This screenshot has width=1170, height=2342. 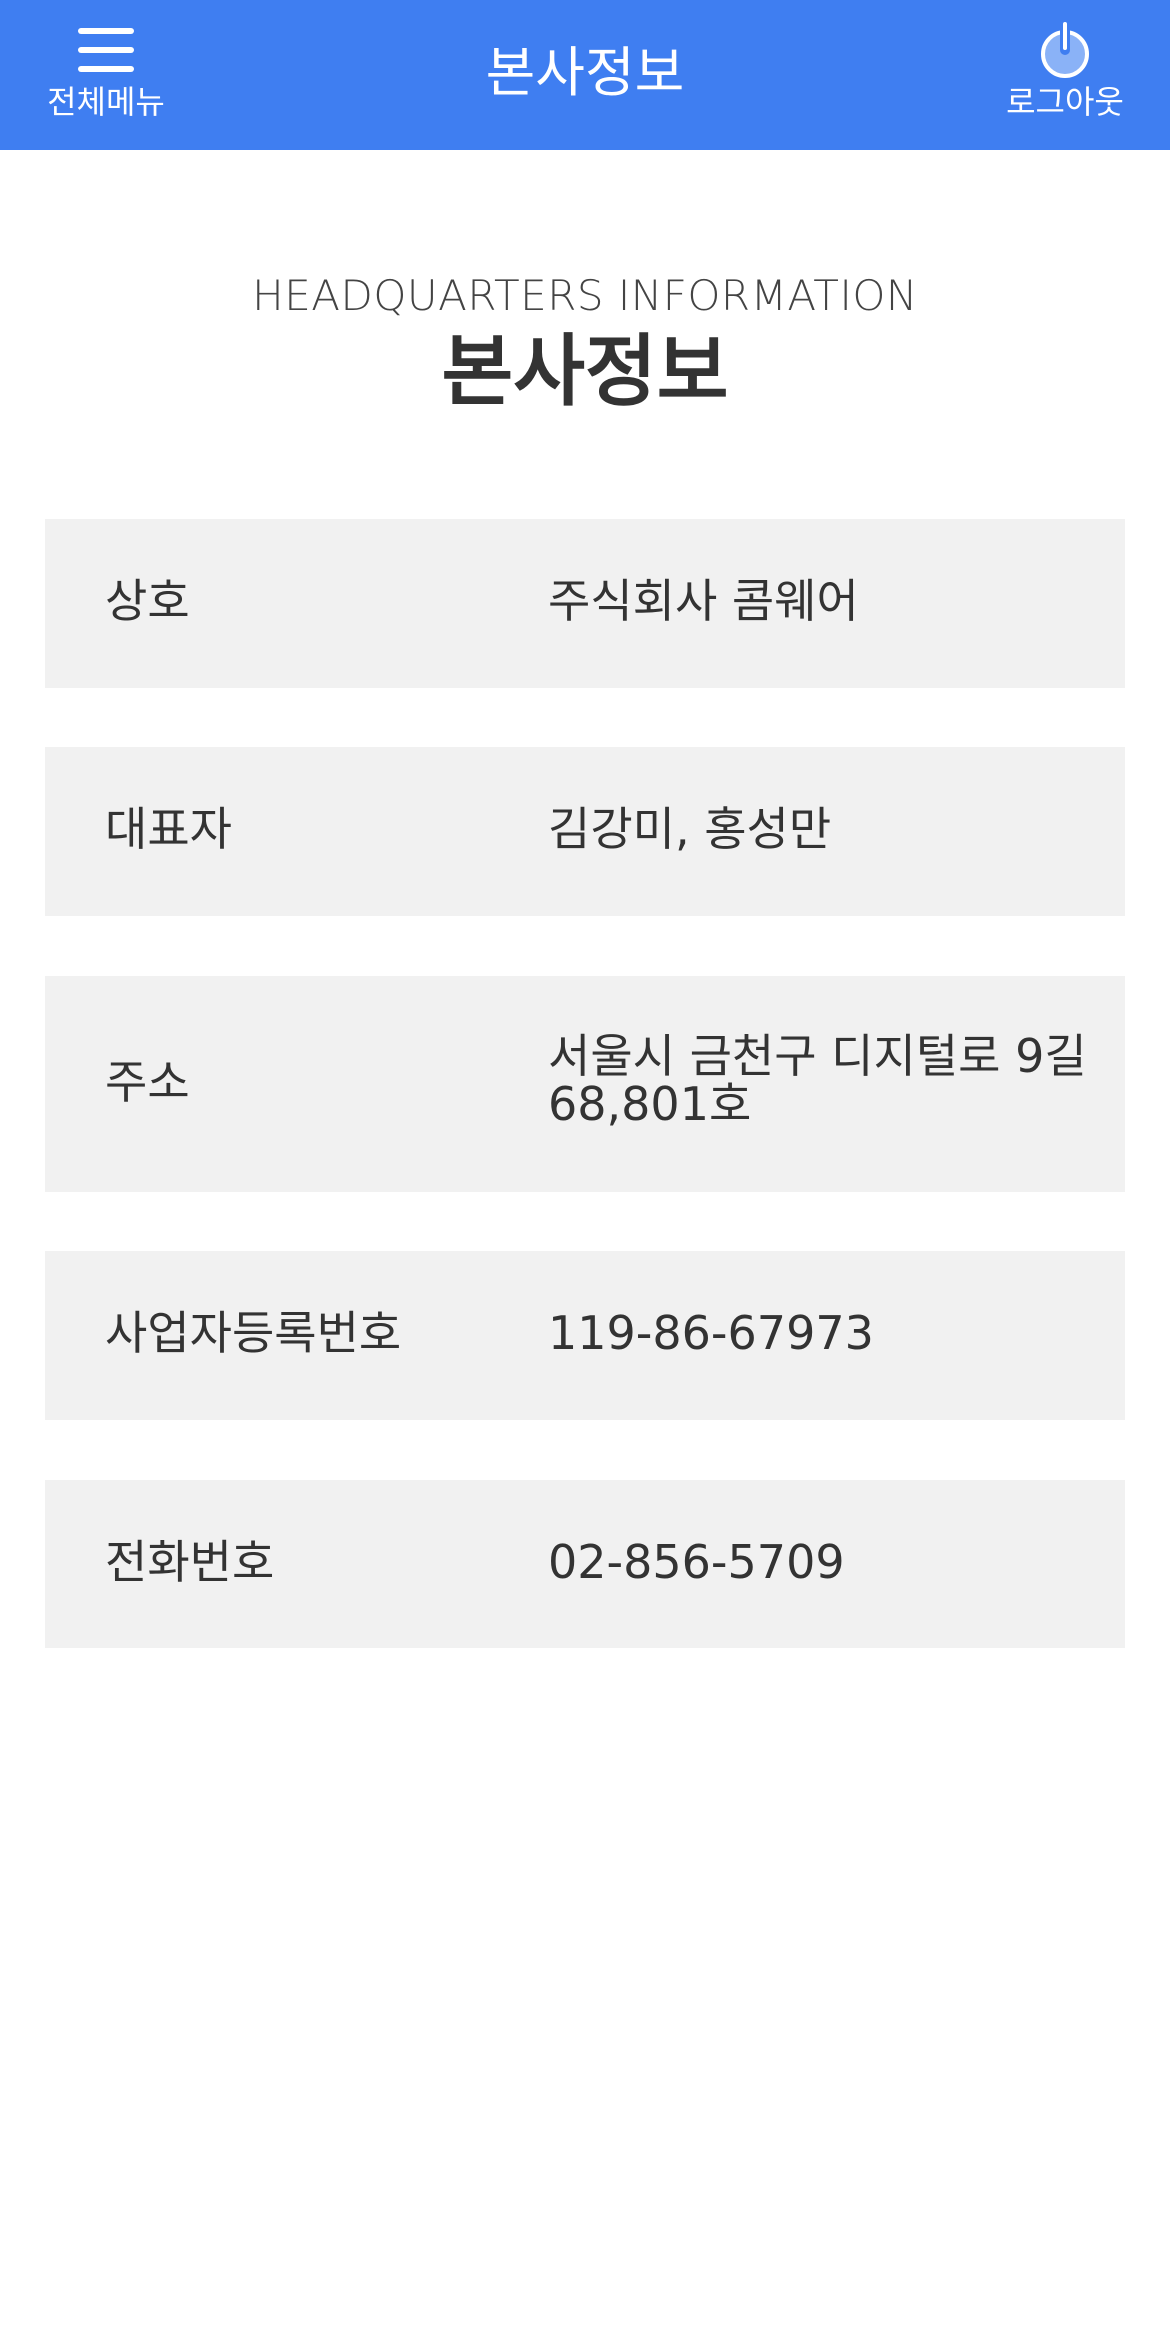 I want to click on menu-button: 전체메뉴, so click(x=106, y=73).